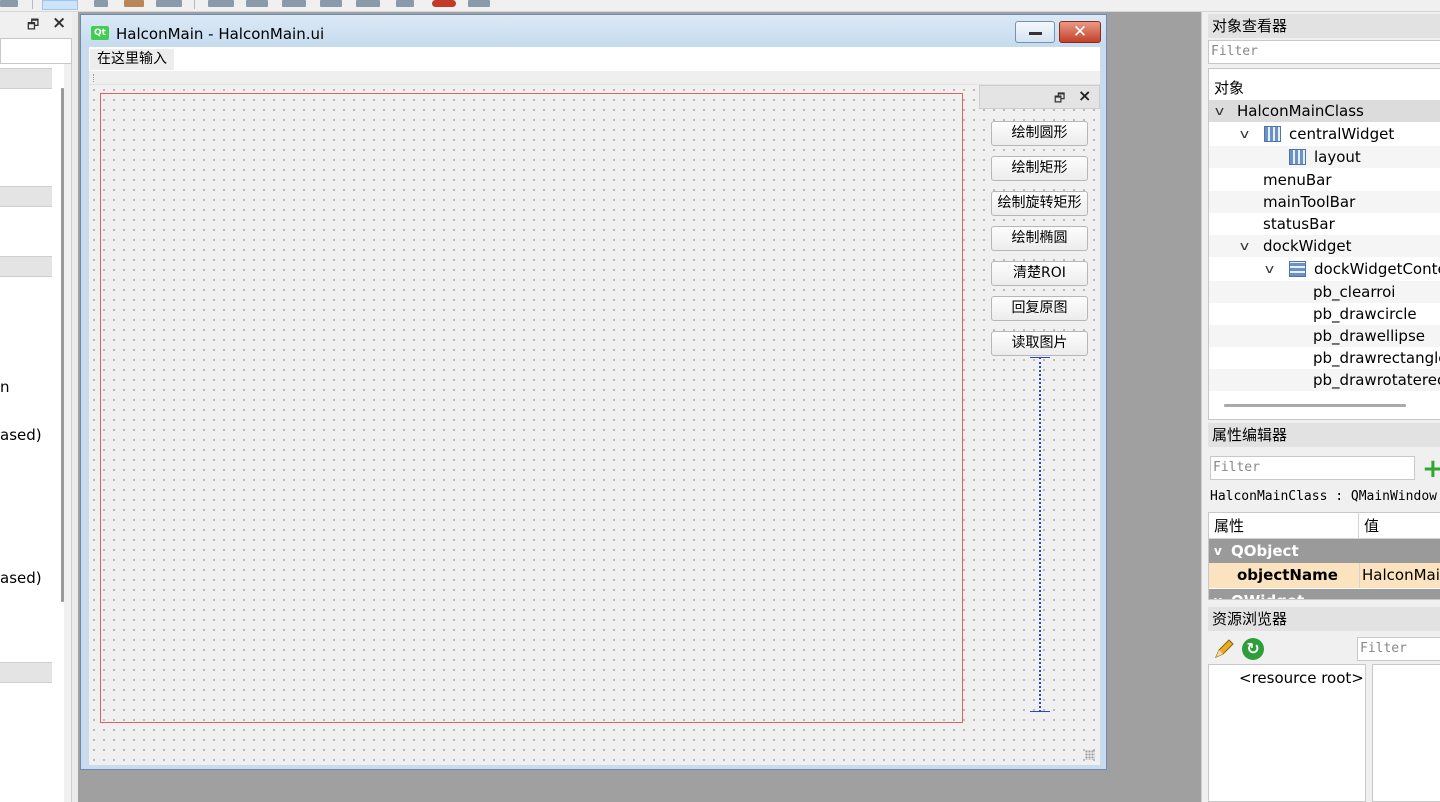  What do you see at coordinates (1224, 649) in the screenshot?
I see `edit-resources-pencil-icon` at bounding box center [1224, 649].